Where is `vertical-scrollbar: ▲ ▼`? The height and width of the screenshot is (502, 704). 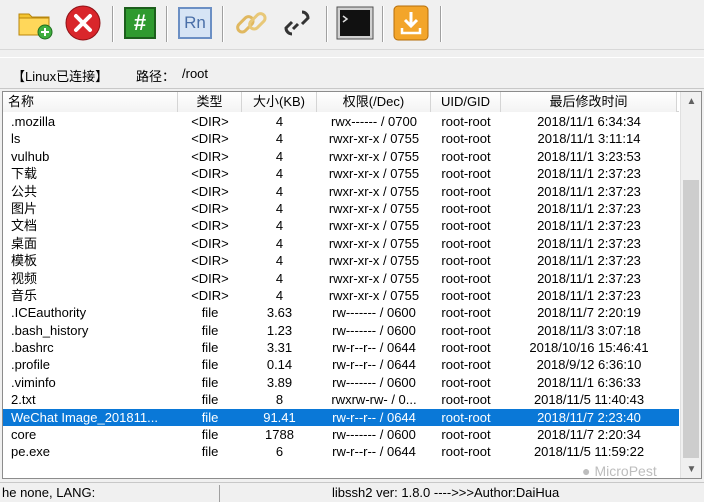 vertical-scrollbar: ▲ ▼ is located at coordinates (690, 285).